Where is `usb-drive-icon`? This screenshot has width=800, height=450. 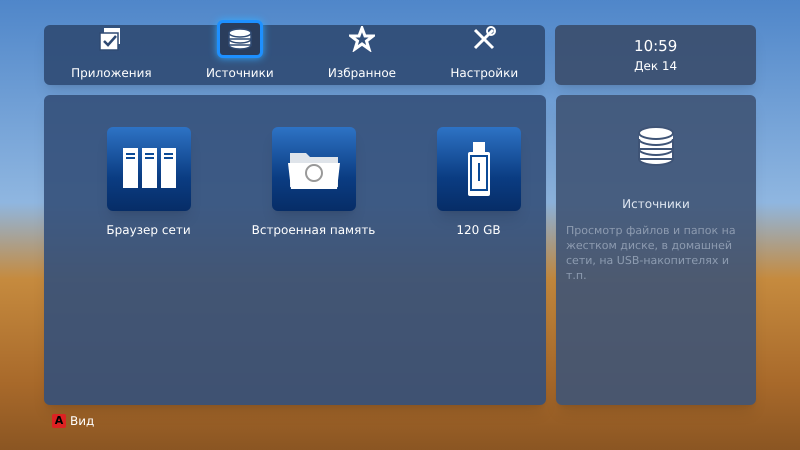
usb-drive-icon is located at coordinates (479, 169).